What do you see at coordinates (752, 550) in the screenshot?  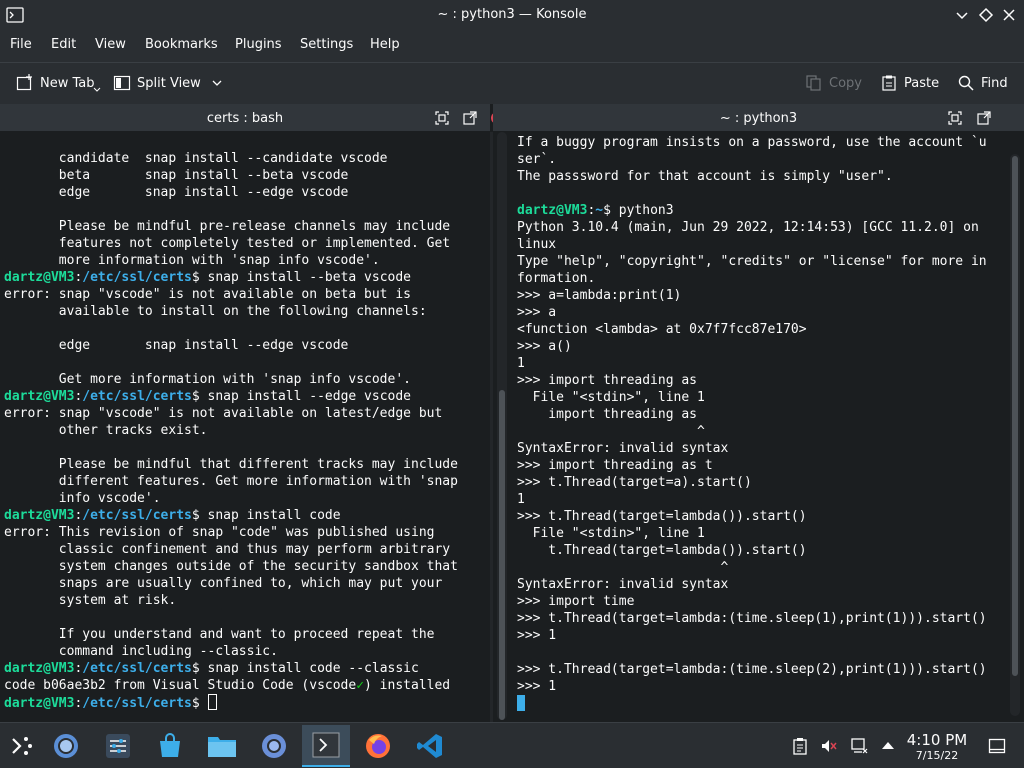 I see `terminal-line: t.Thread(target=lambda()).start()` at bounding box center [752, 550].